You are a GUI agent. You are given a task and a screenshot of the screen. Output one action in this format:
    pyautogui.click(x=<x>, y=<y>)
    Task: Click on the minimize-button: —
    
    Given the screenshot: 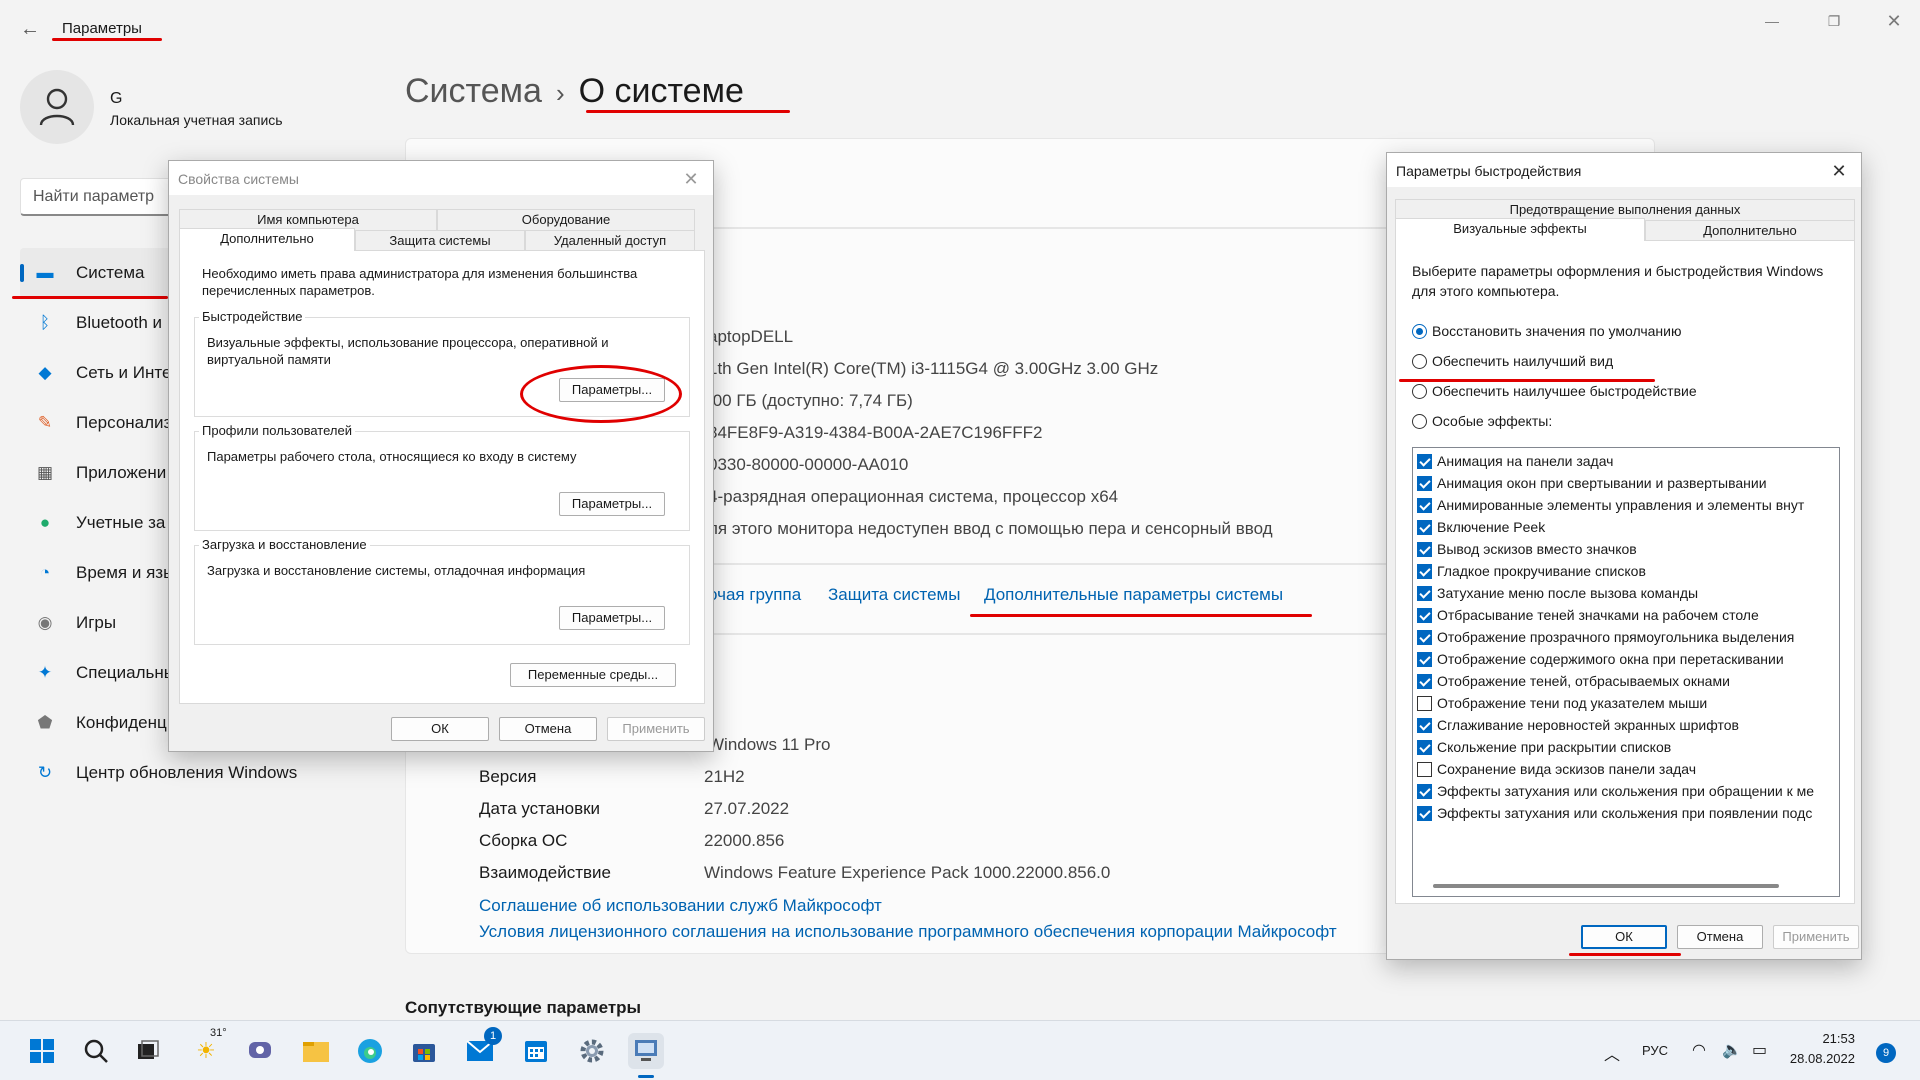 What is the action you would take?
    pyautogui.click(x=1772, y=21)
    